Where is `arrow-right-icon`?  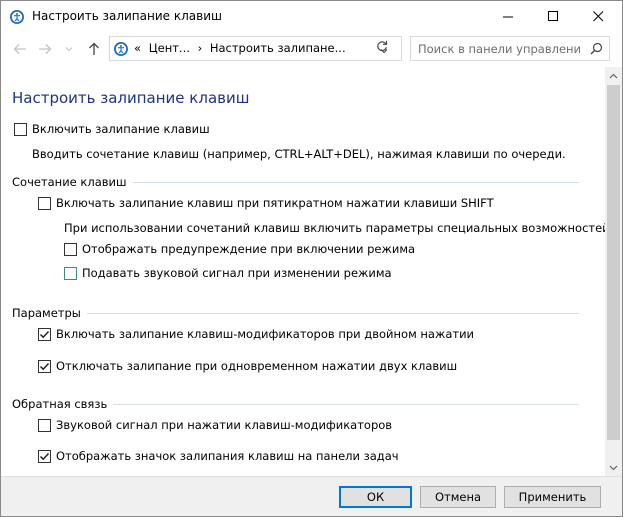 arrow-right-icon is located at coordinates (45, 49).